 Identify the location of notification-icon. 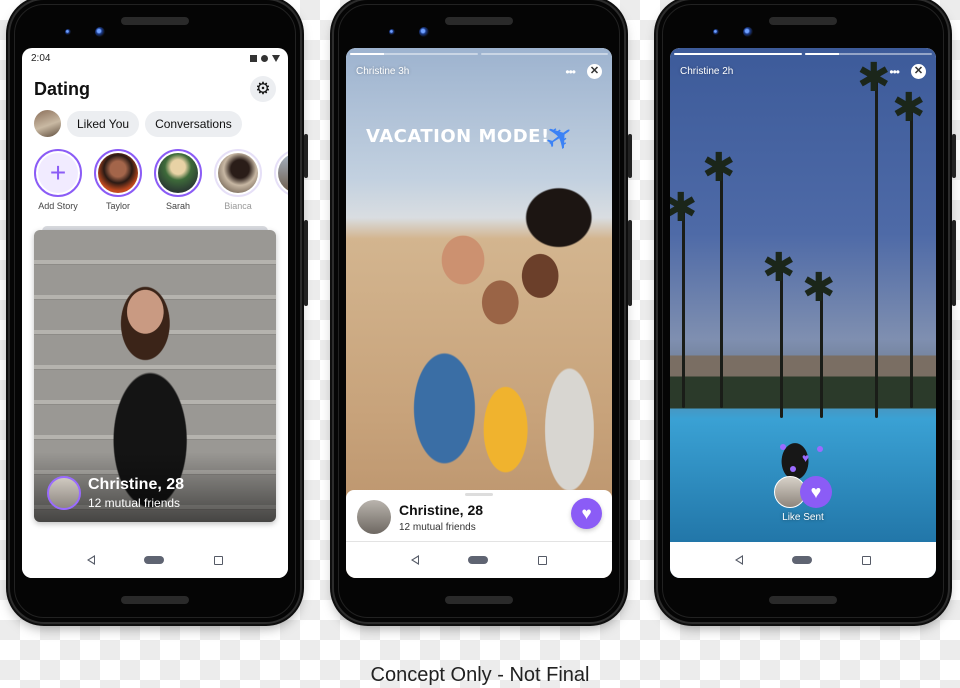
(253, 58).